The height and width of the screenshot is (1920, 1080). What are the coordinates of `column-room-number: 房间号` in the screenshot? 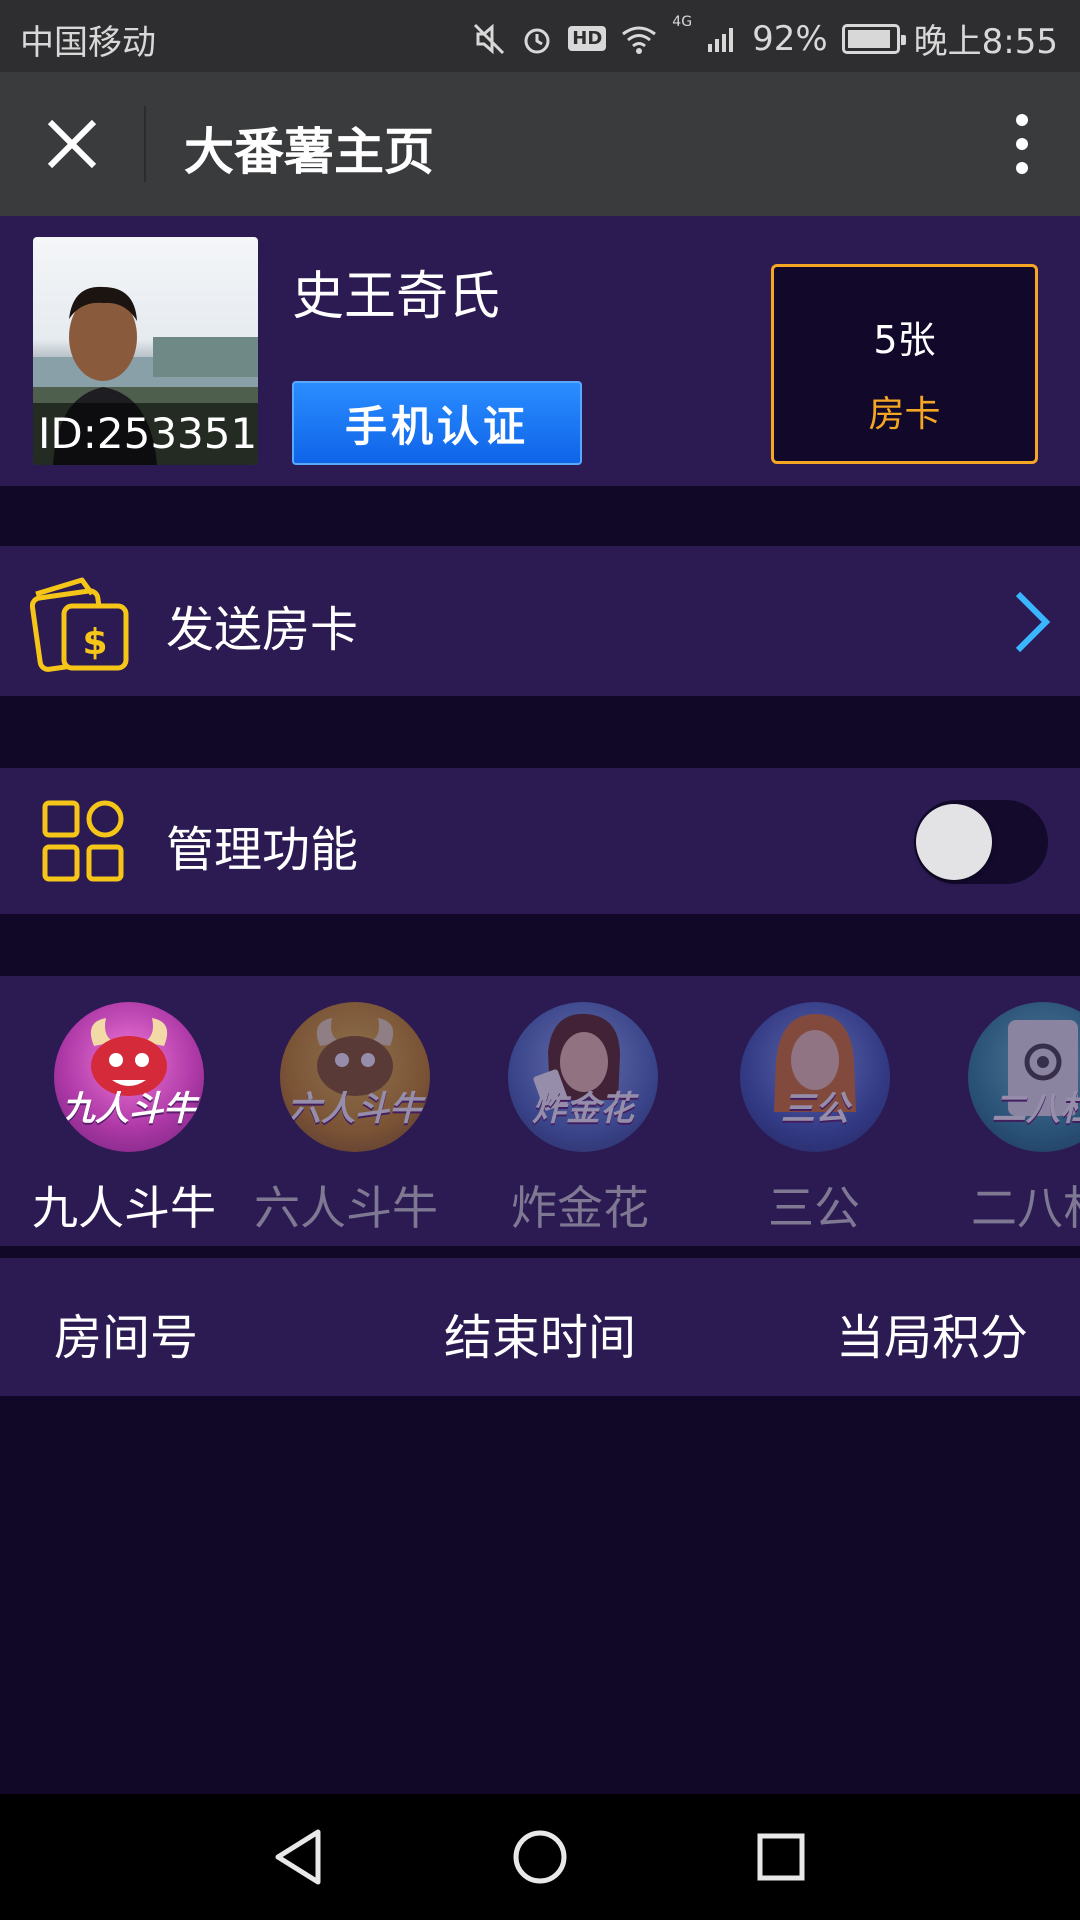 It's located at (126, 1338).